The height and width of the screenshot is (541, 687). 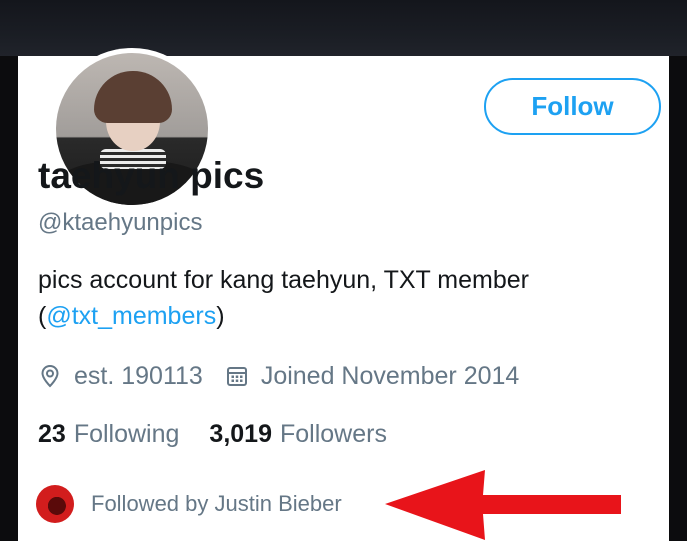 I want to click on following-link: 23 Following, so click(x=108, y=434).